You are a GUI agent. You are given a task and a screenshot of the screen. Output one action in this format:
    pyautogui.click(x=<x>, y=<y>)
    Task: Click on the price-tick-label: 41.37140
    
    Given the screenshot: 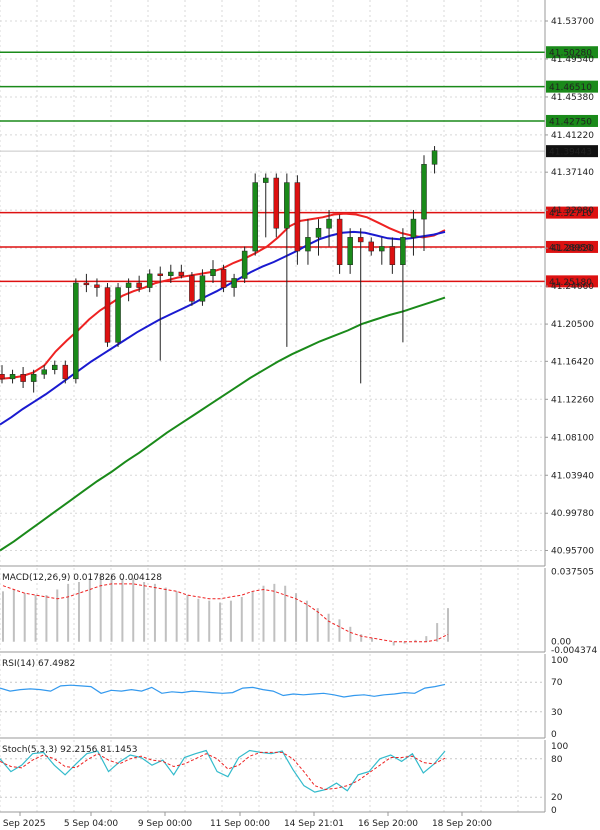 What is the action you would take?
    pyautogui.click(x=572, y=173)
    